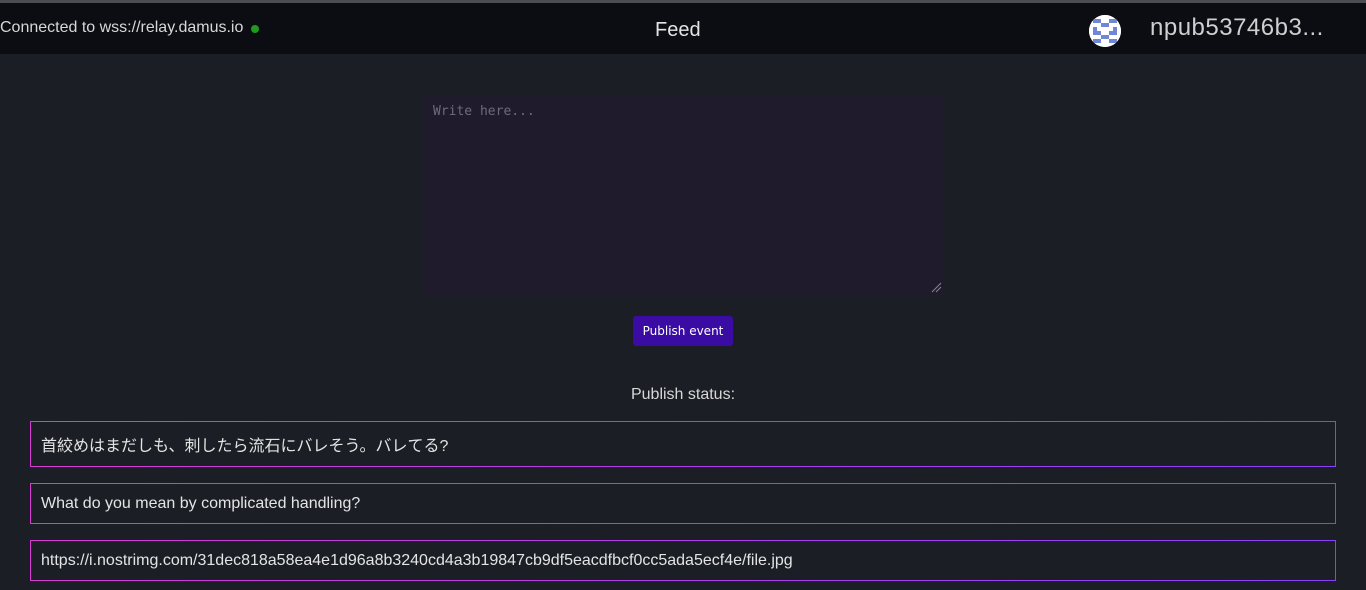 The height and width of the screenshot is (590, 1366). I want to click on page-title: Feed, so click(678, 30).